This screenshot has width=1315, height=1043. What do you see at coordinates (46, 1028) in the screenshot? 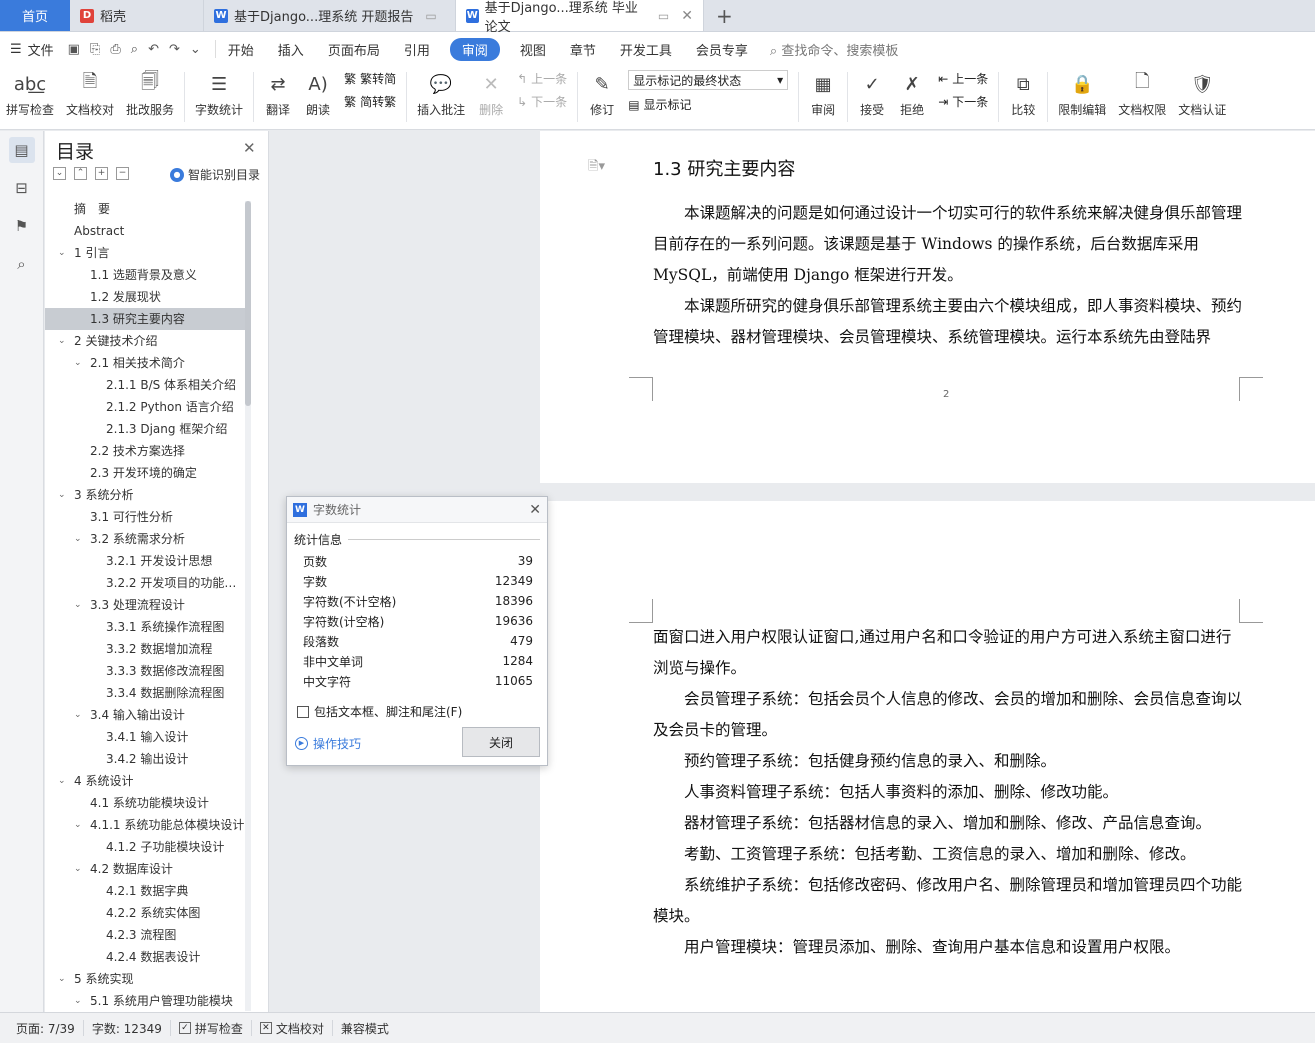
I see `page-indicator: 页面: 7/39` at bounding box center [46, 1028].